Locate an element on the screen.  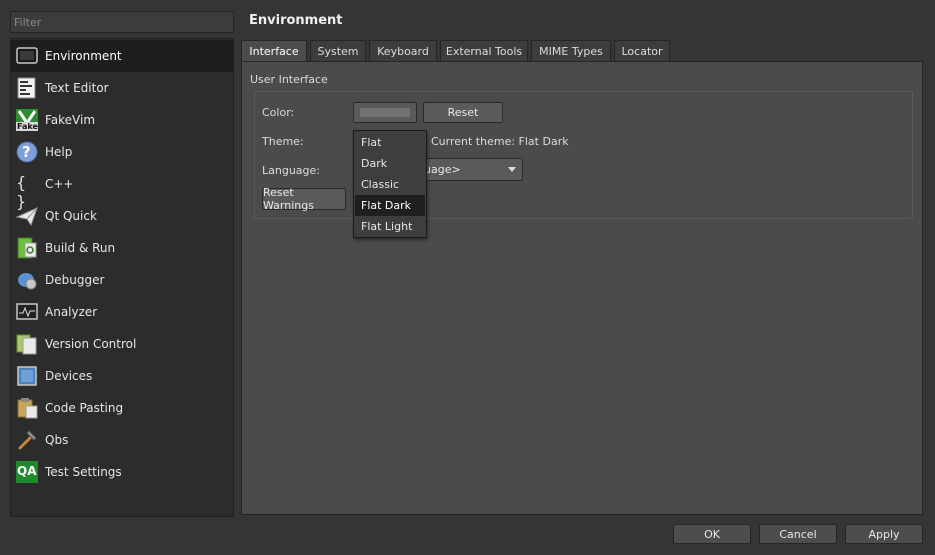
sidebar-item-test-settings: QA Test Settings is located at coordinates (122, 472).